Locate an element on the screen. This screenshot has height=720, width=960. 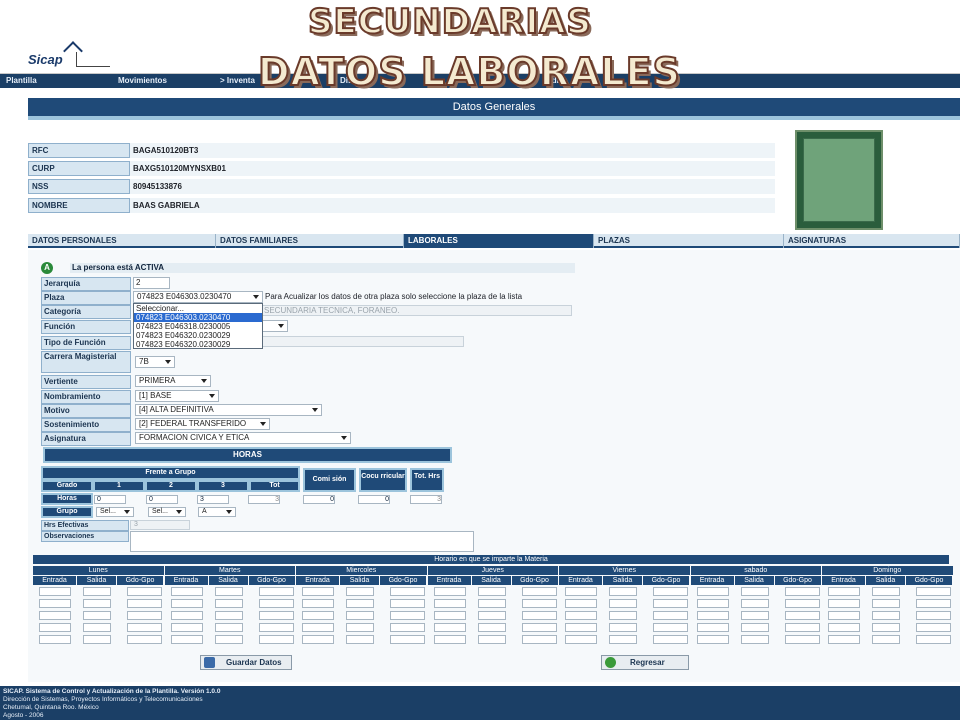
tab-laborales: LABORALES is located at coordinates (499, 241).